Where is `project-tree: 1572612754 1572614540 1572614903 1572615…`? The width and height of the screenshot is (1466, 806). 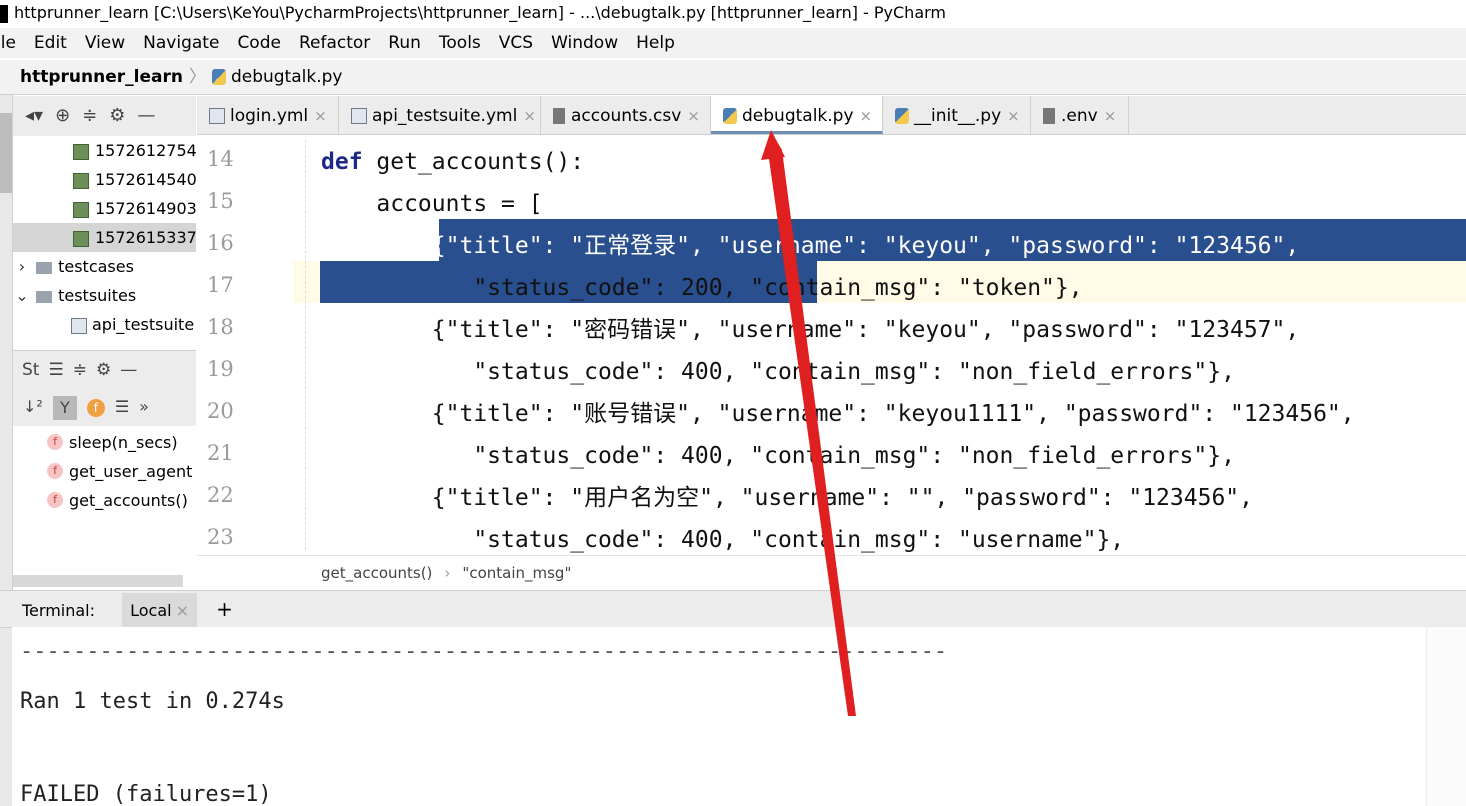
project-tree: 1572612754 1572614540 1572614903 1572615… is located at coordinates (104, 242).